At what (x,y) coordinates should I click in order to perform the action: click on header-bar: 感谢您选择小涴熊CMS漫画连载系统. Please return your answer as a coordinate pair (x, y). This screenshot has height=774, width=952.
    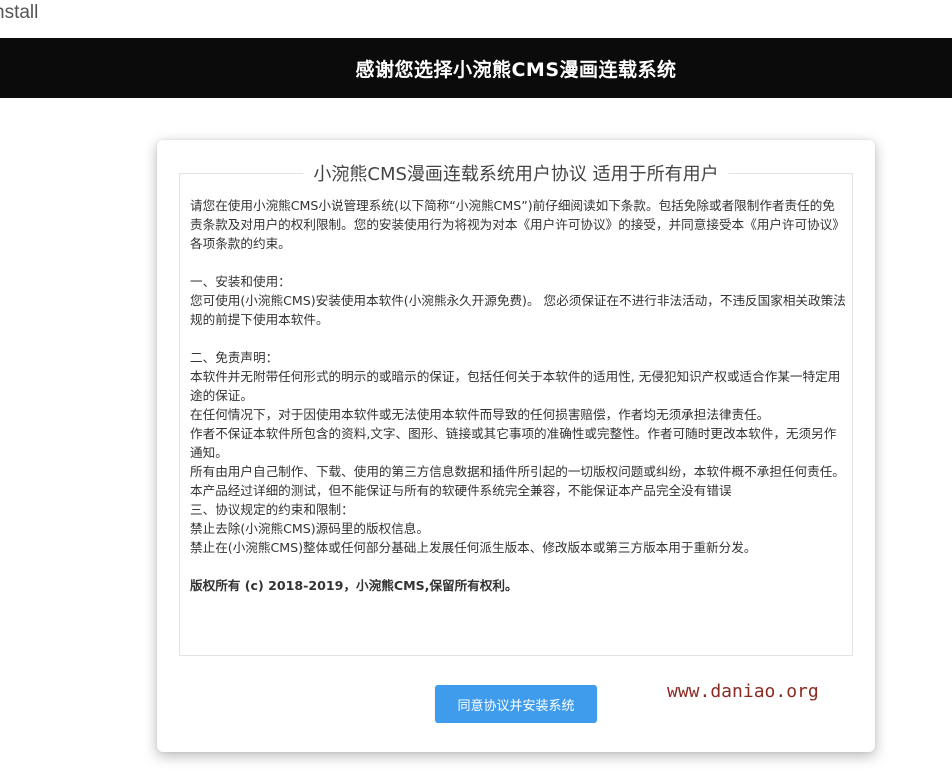
    Looking at the image, I should click on (476, 68).